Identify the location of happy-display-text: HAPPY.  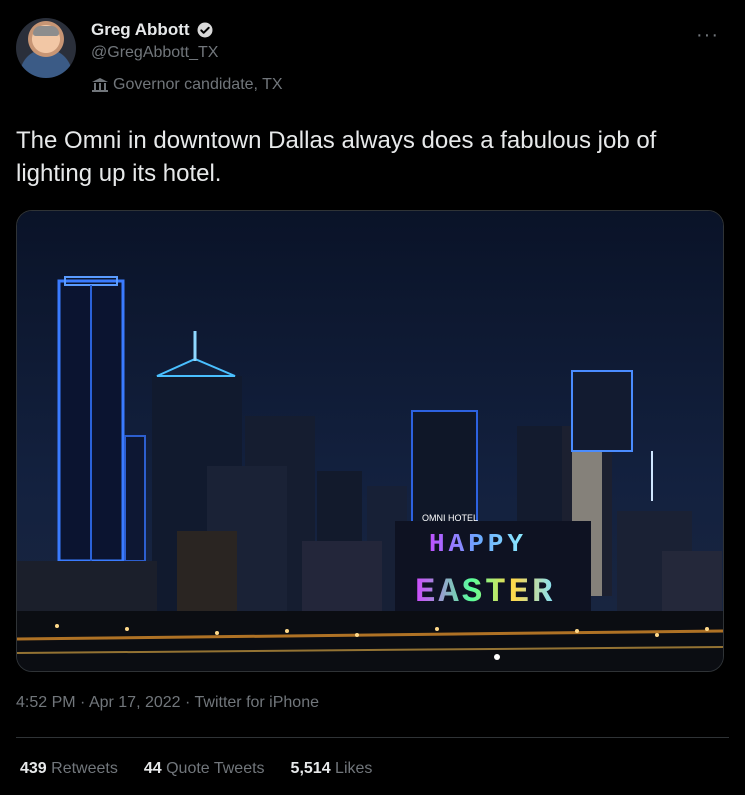
(478, 544).